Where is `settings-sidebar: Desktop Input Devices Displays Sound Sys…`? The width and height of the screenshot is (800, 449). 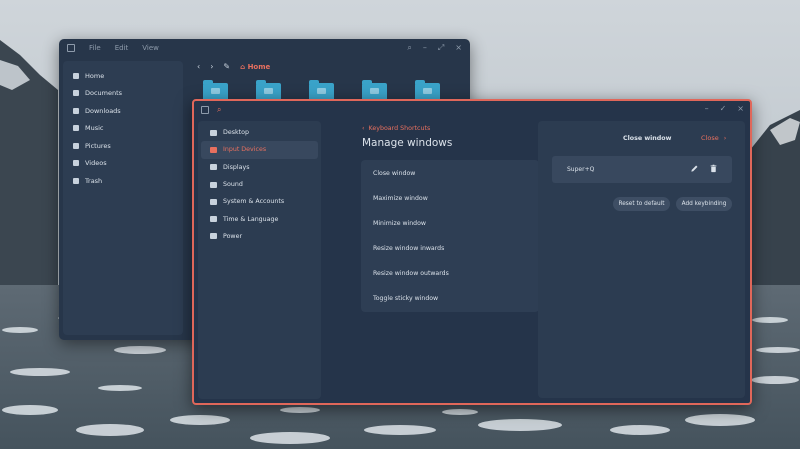
settings-sidebar: Desktop Input Devices Displays Sound Sys… is located at coordinates (259, 260).